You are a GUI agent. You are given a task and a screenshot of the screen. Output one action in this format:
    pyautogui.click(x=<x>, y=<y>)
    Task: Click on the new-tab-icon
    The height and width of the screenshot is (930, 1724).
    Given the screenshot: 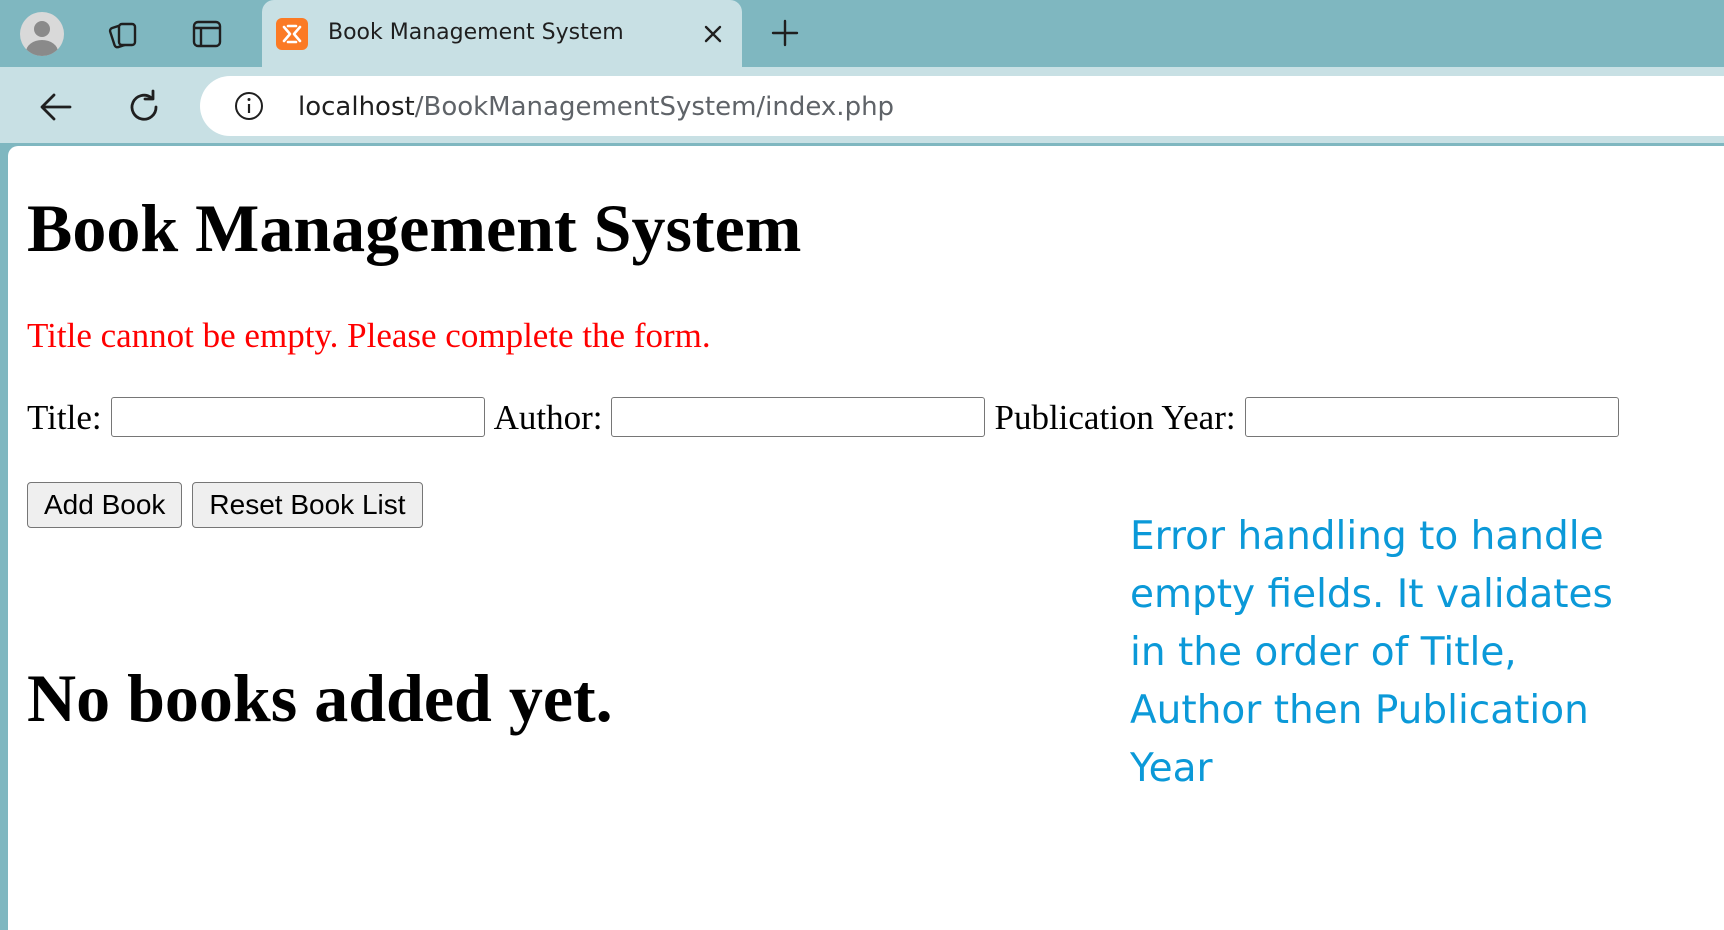 What is the action you would take?
    pyautogui.click(x=785, y=33)
    